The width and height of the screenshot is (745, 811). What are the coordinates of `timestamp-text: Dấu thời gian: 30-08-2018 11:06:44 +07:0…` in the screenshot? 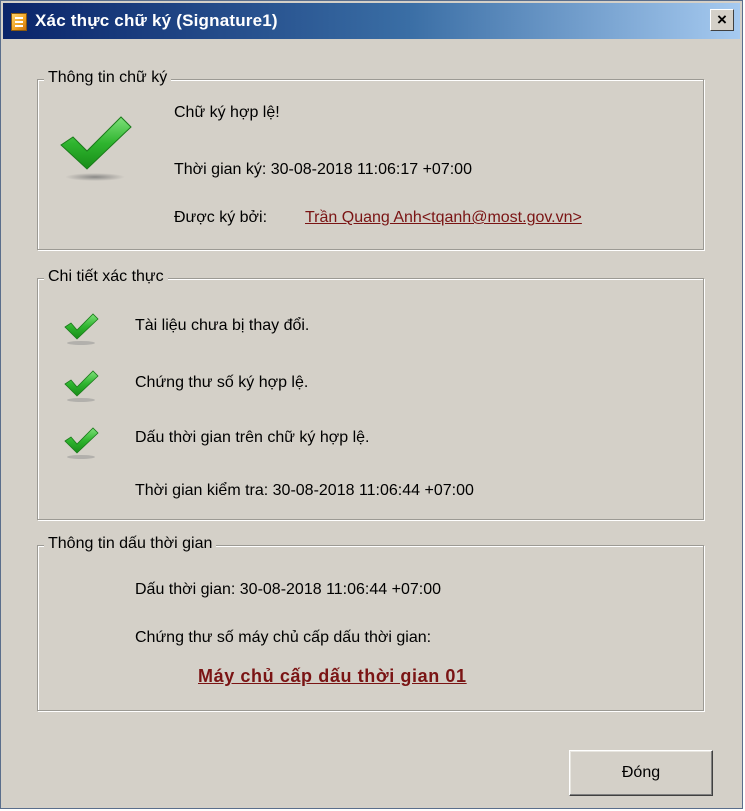 It's located at (288, 589).